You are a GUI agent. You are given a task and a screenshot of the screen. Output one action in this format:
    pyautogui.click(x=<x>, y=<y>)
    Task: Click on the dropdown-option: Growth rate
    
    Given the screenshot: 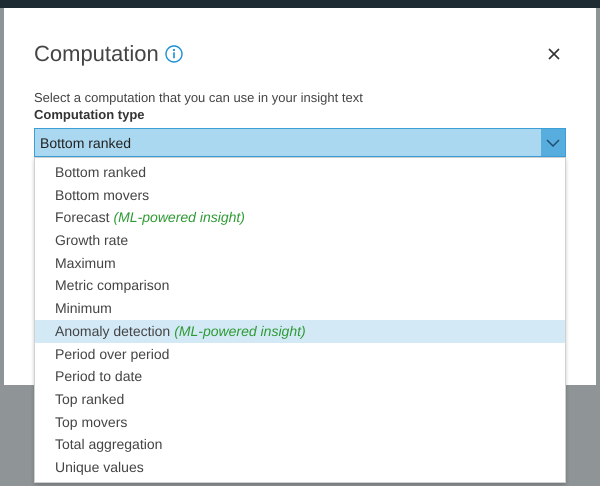 What is the action you would take?
    pyautogui.click(x=300, y=240)
    